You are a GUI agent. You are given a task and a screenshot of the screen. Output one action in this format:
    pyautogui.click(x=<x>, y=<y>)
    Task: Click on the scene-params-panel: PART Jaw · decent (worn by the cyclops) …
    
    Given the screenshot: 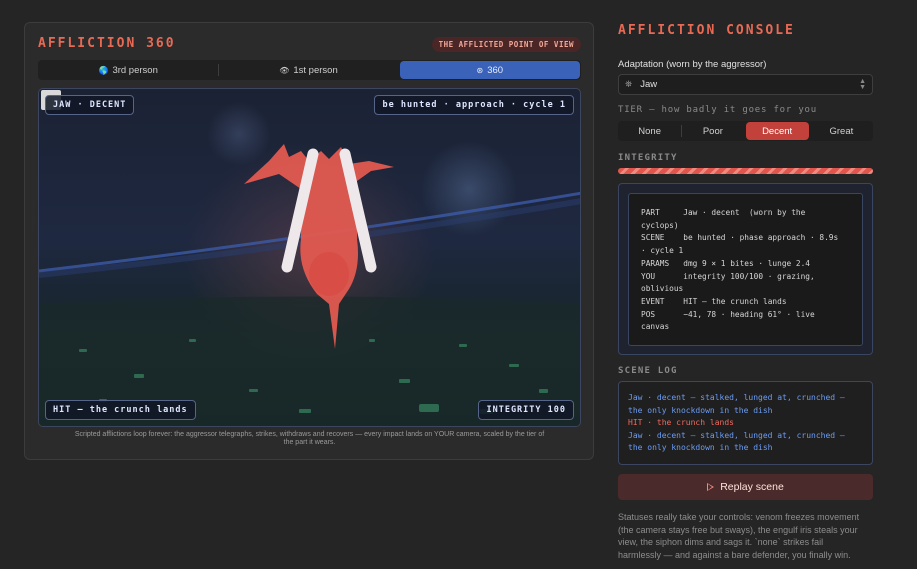 What is the action you would take?
    pyautogui.click(x=745, y=269)
    